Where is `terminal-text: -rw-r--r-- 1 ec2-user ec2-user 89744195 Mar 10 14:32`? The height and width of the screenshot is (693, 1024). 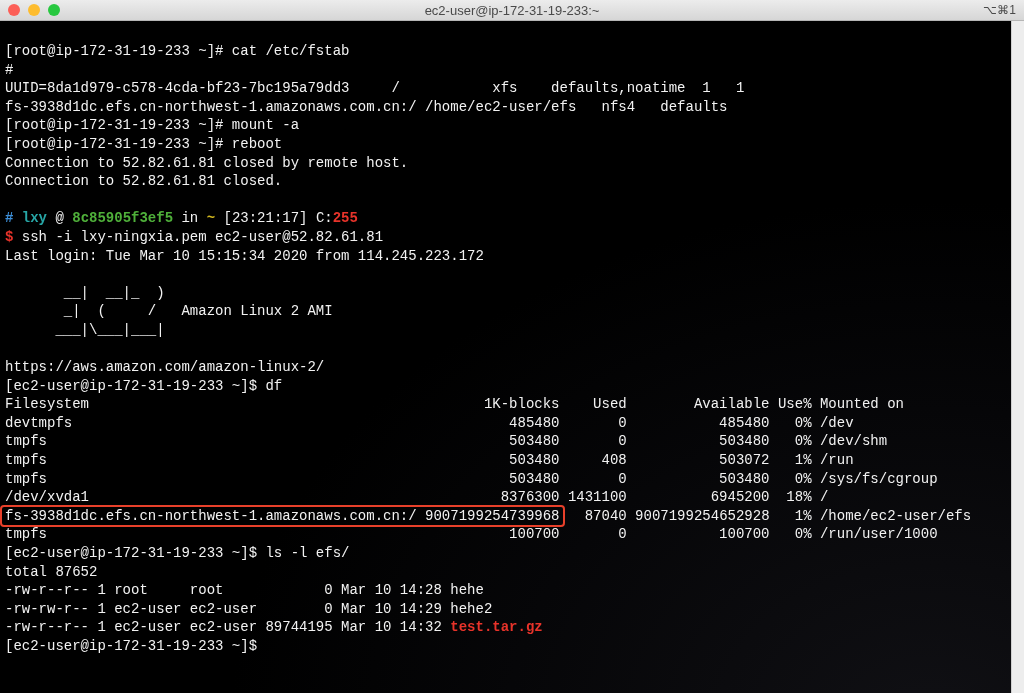
terminal-text: -rw-r--r-- 1 ec2-user ec2-user 89744195 Mar 10 14:32 is located at coordinates (224, 627).